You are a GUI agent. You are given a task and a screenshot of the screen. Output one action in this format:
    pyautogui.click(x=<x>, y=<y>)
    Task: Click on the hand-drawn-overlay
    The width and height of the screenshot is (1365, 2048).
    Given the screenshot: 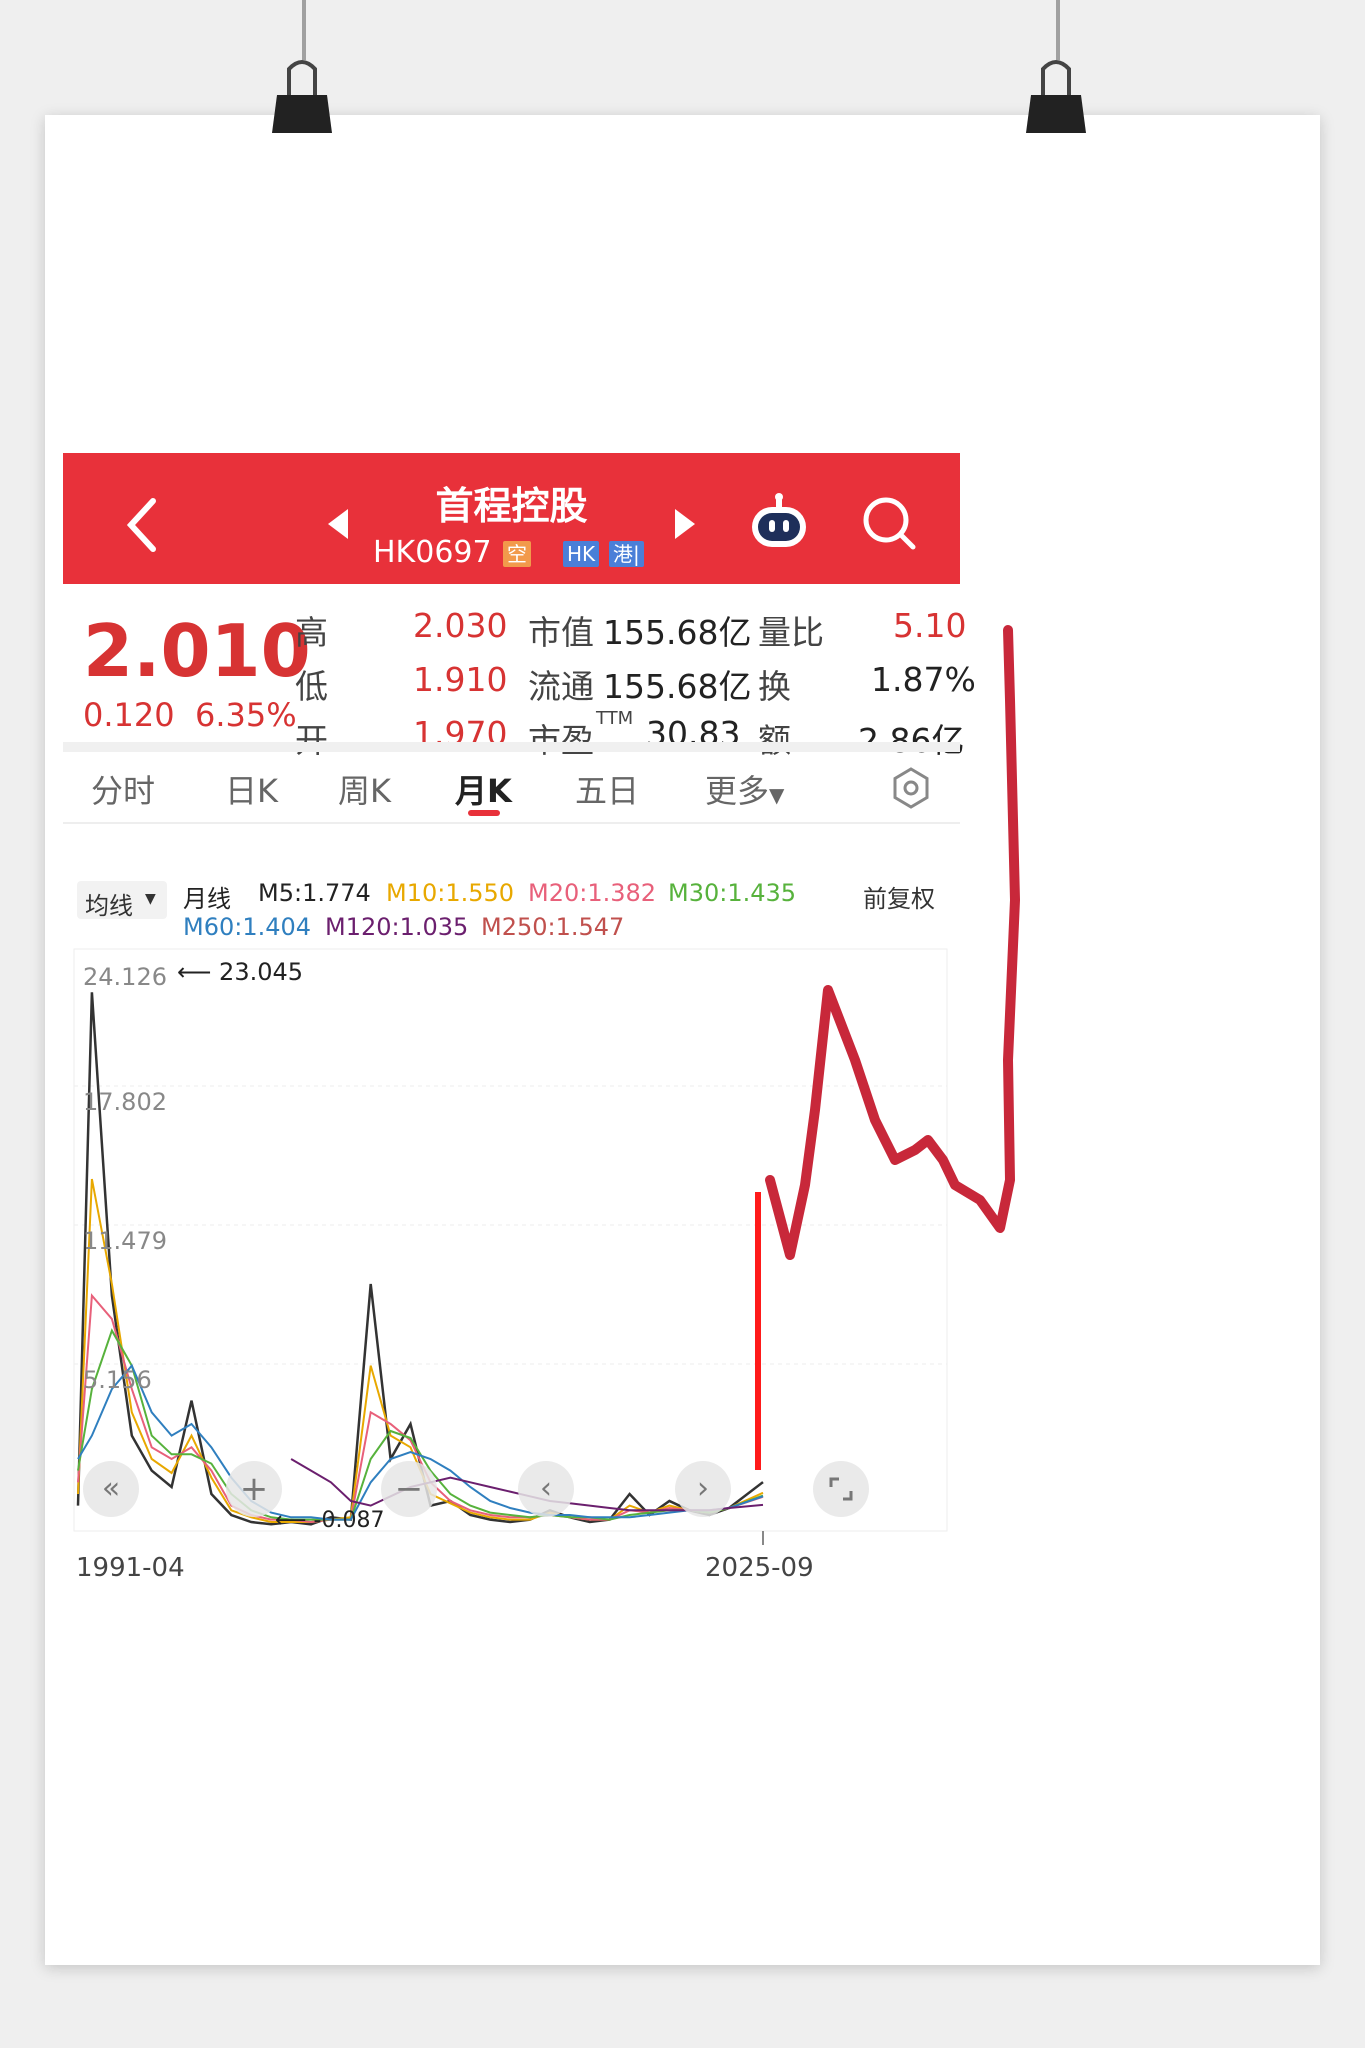 What is the action you would take?
    pyautogui.click(x=887, y=1047)
    